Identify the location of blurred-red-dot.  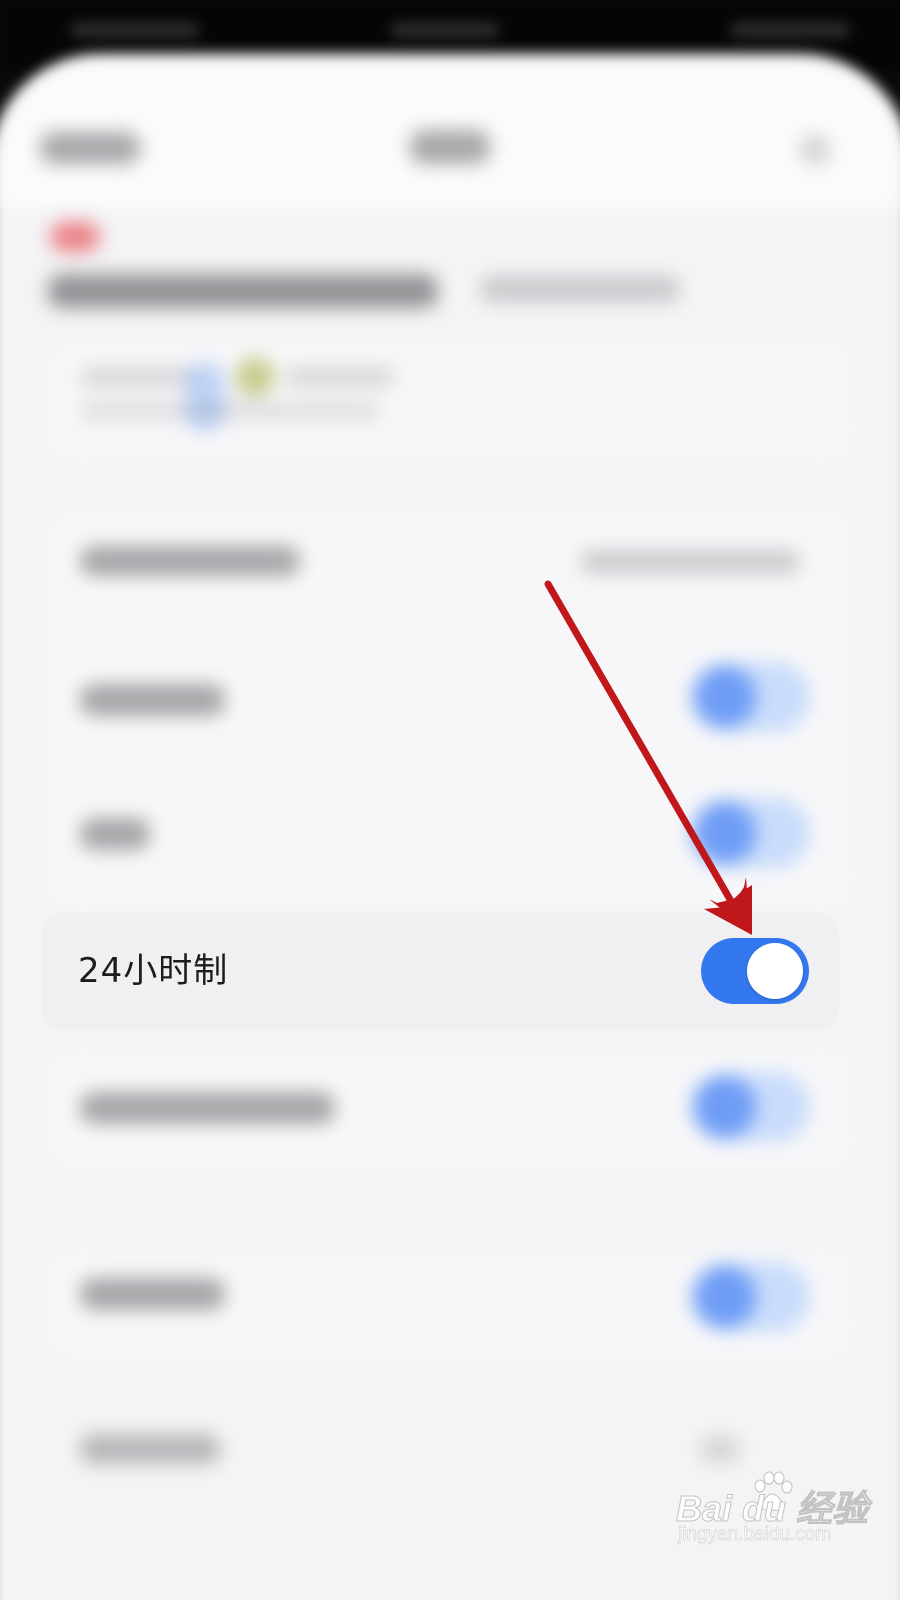
(75, 237).